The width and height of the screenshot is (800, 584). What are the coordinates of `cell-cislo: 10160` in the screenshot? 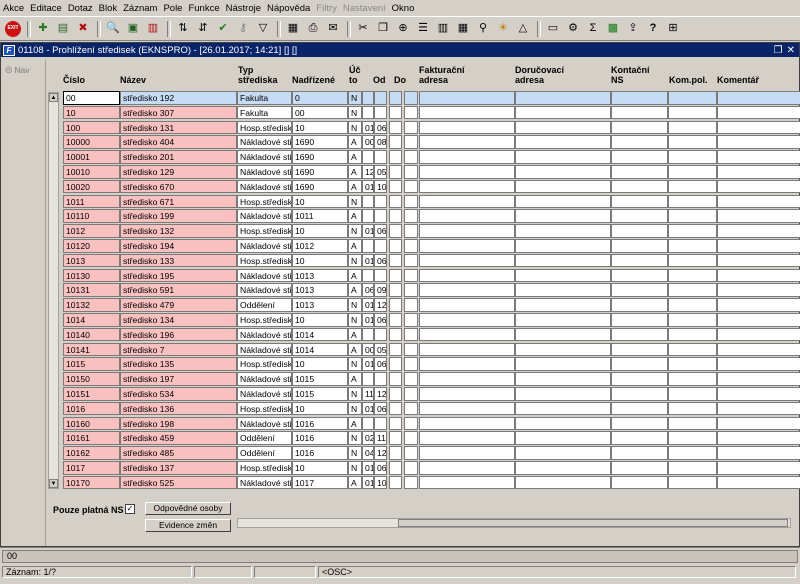 It's located at (91, 423).